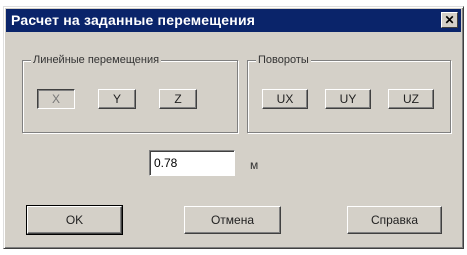 This screenshot has width=467, height=255. Describe the element at coordinates (348, 99) in the screenshot. I see `uy-button: UY` at that location.